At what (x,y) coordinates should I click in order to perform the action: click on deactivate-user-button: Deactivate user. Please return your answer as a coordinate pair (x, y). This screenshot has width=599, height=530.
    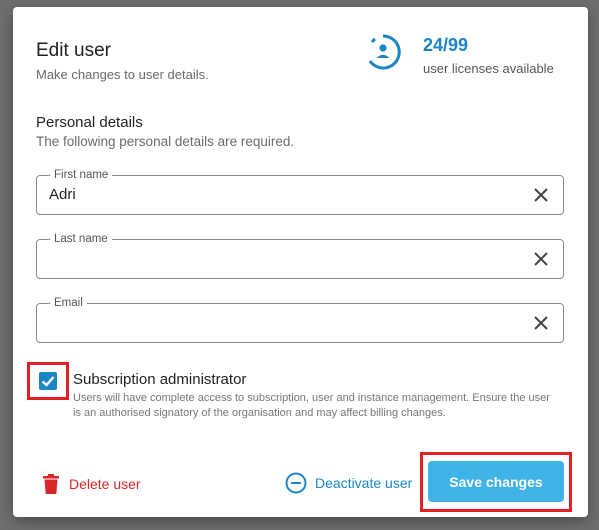
    Looking at the image, I should click on (348, 483).